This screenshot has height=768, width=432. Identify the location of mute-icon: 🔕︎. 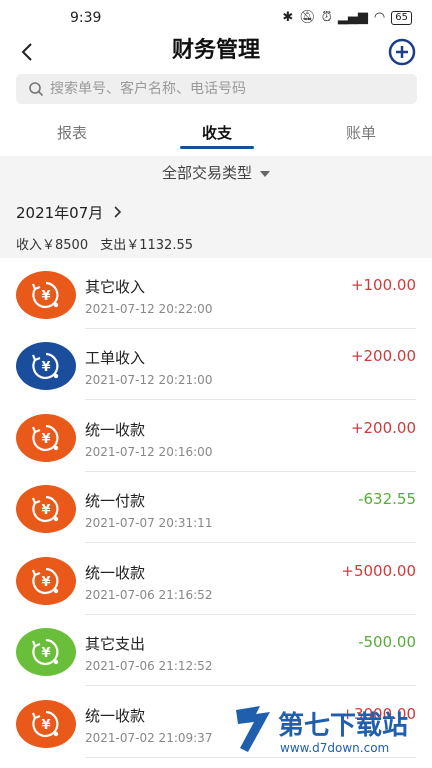
(307, 17).